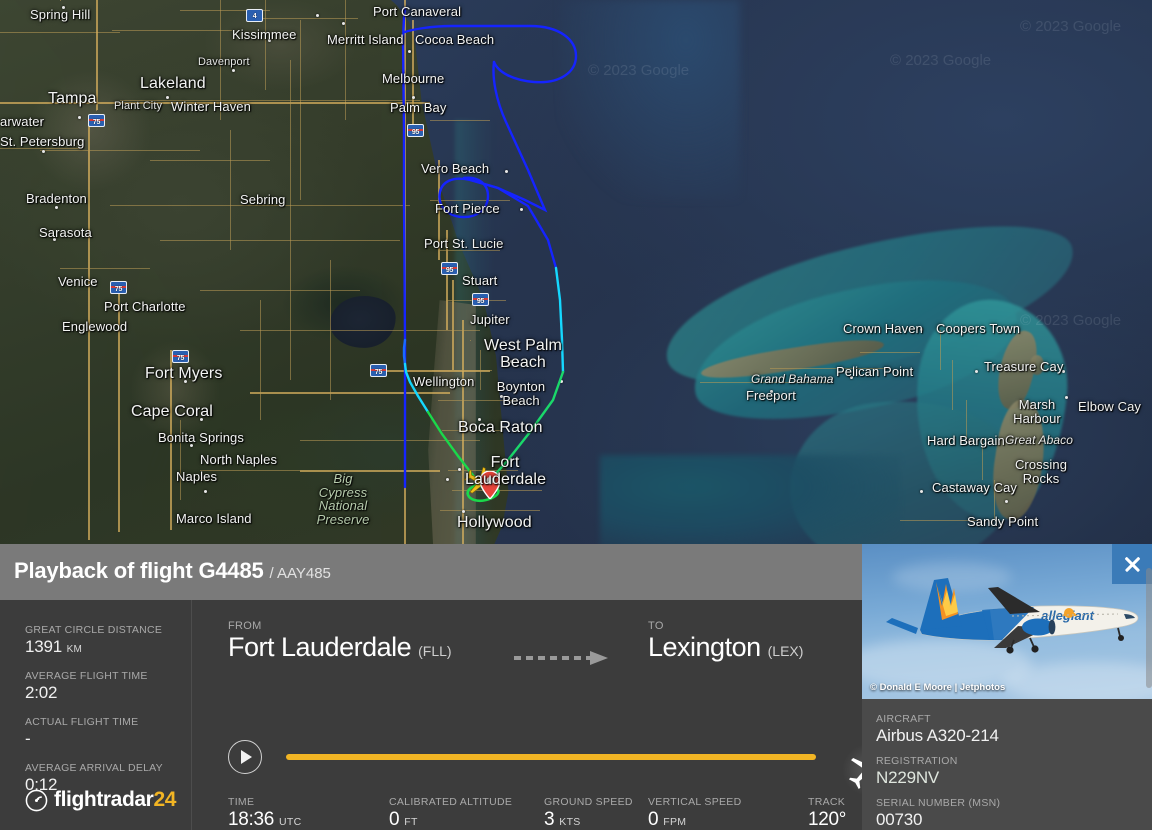 The width and height of the screenshot is (1152, 830). What do you see at coordinates (108, 647) in the screenshot?
I see `stat-value: 1391 KM` at bounding box center [108, 647].